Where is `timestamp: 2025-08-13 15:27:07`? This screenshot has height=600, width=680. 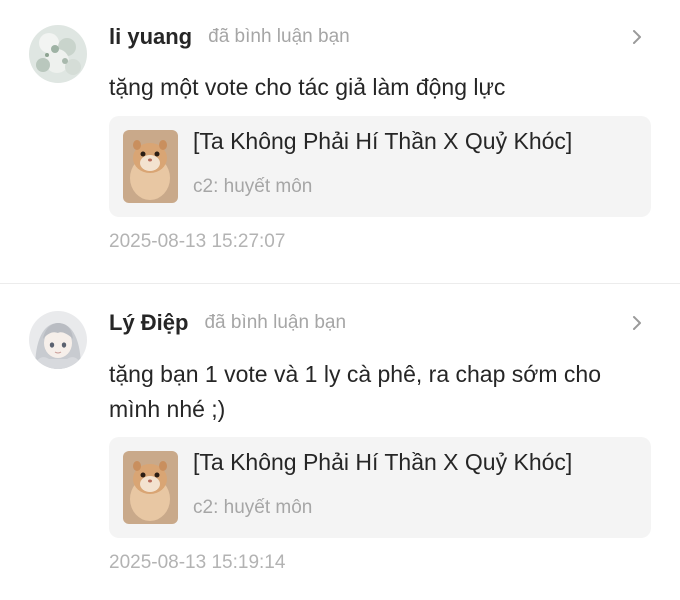
timestamp: 2025-08-13 15:27:07 is located at coordinates (197, 241).